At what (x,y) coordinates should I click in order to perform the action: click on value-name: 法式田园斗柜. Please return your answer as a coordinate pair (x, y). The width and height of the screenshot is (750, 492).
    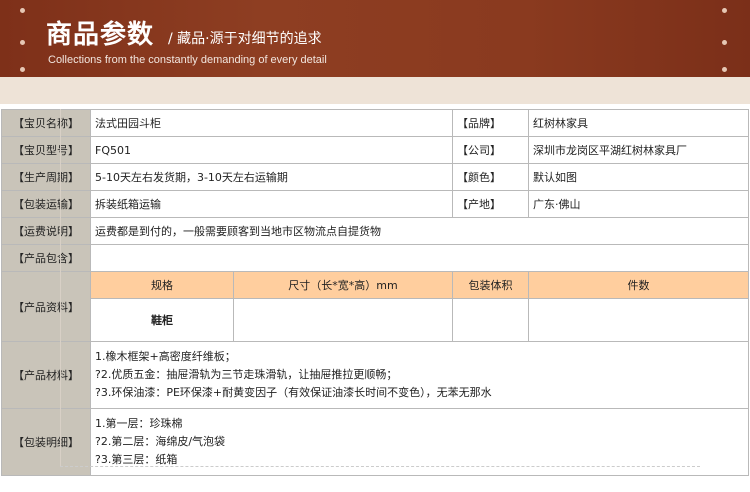
    Looking at the image, I should click on (271, 123).